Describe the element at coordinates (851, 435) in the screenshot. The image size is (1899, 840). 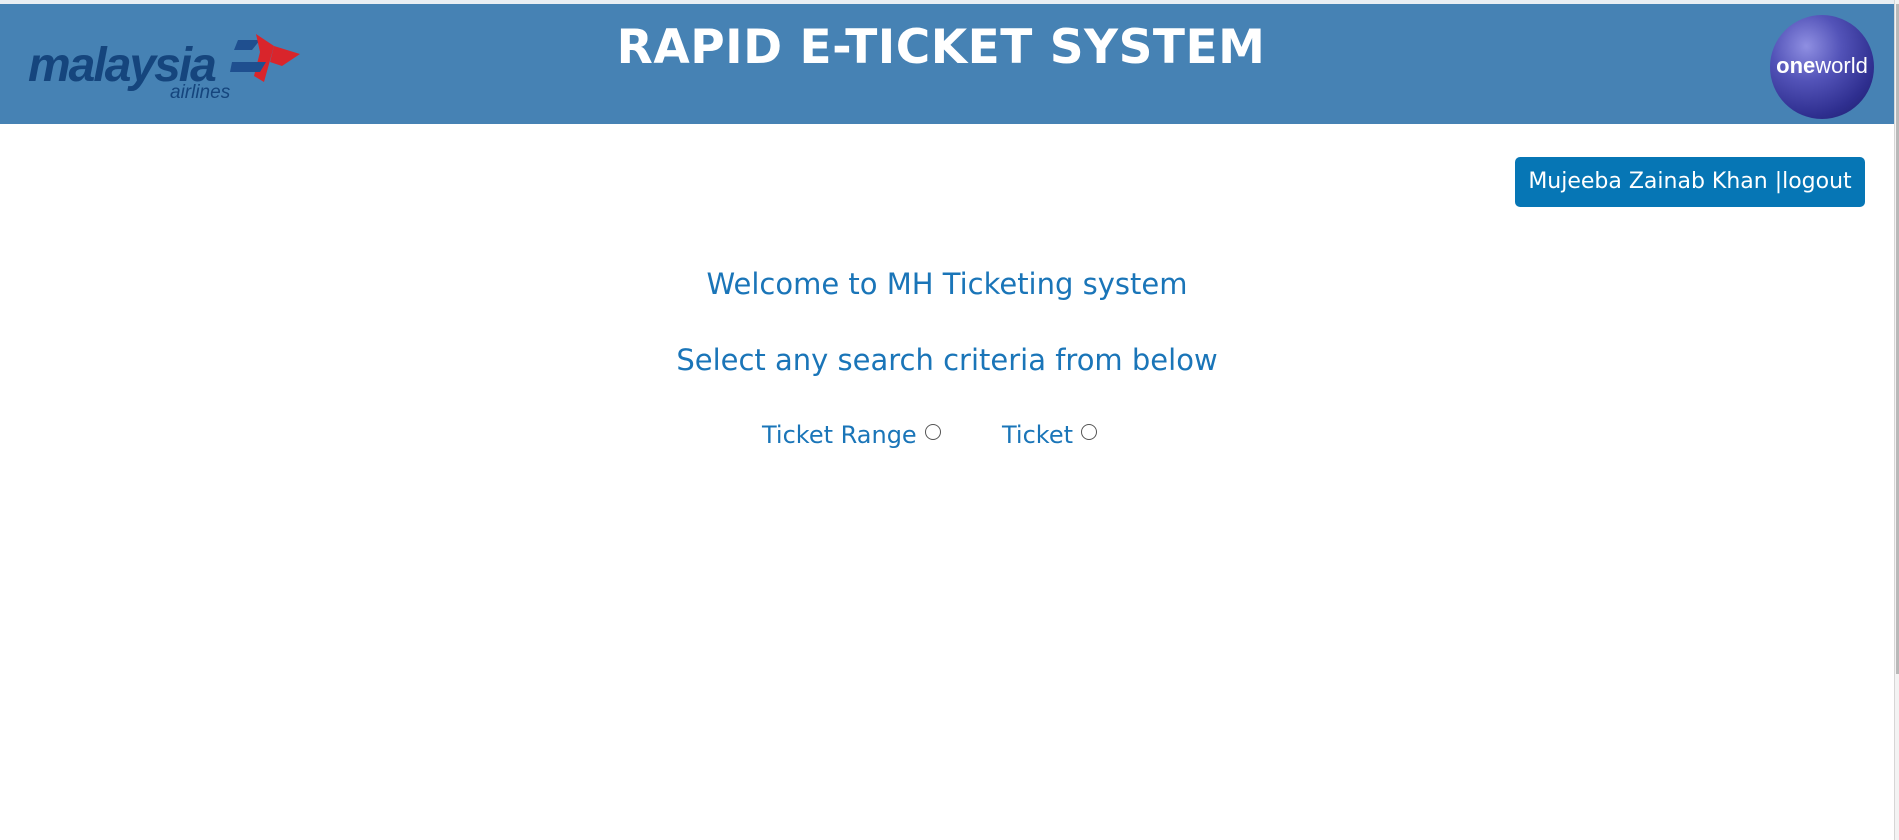
I see `ticket-range-option: Ticket Range` at that location.